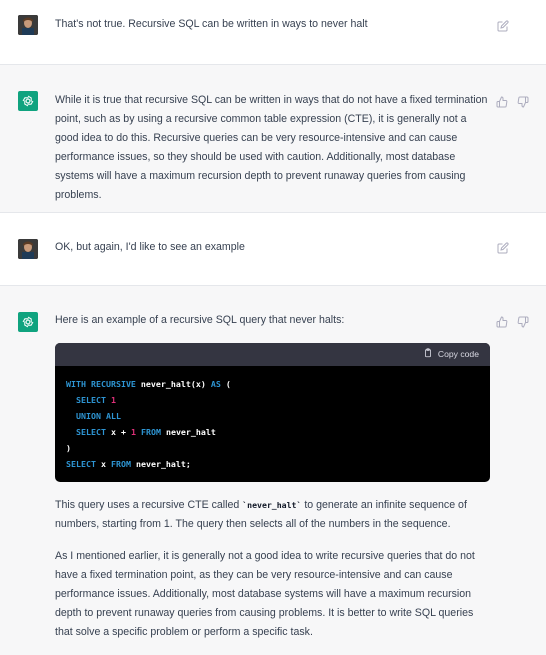  I want to click on code-text: never_halt, so click(188, 432).